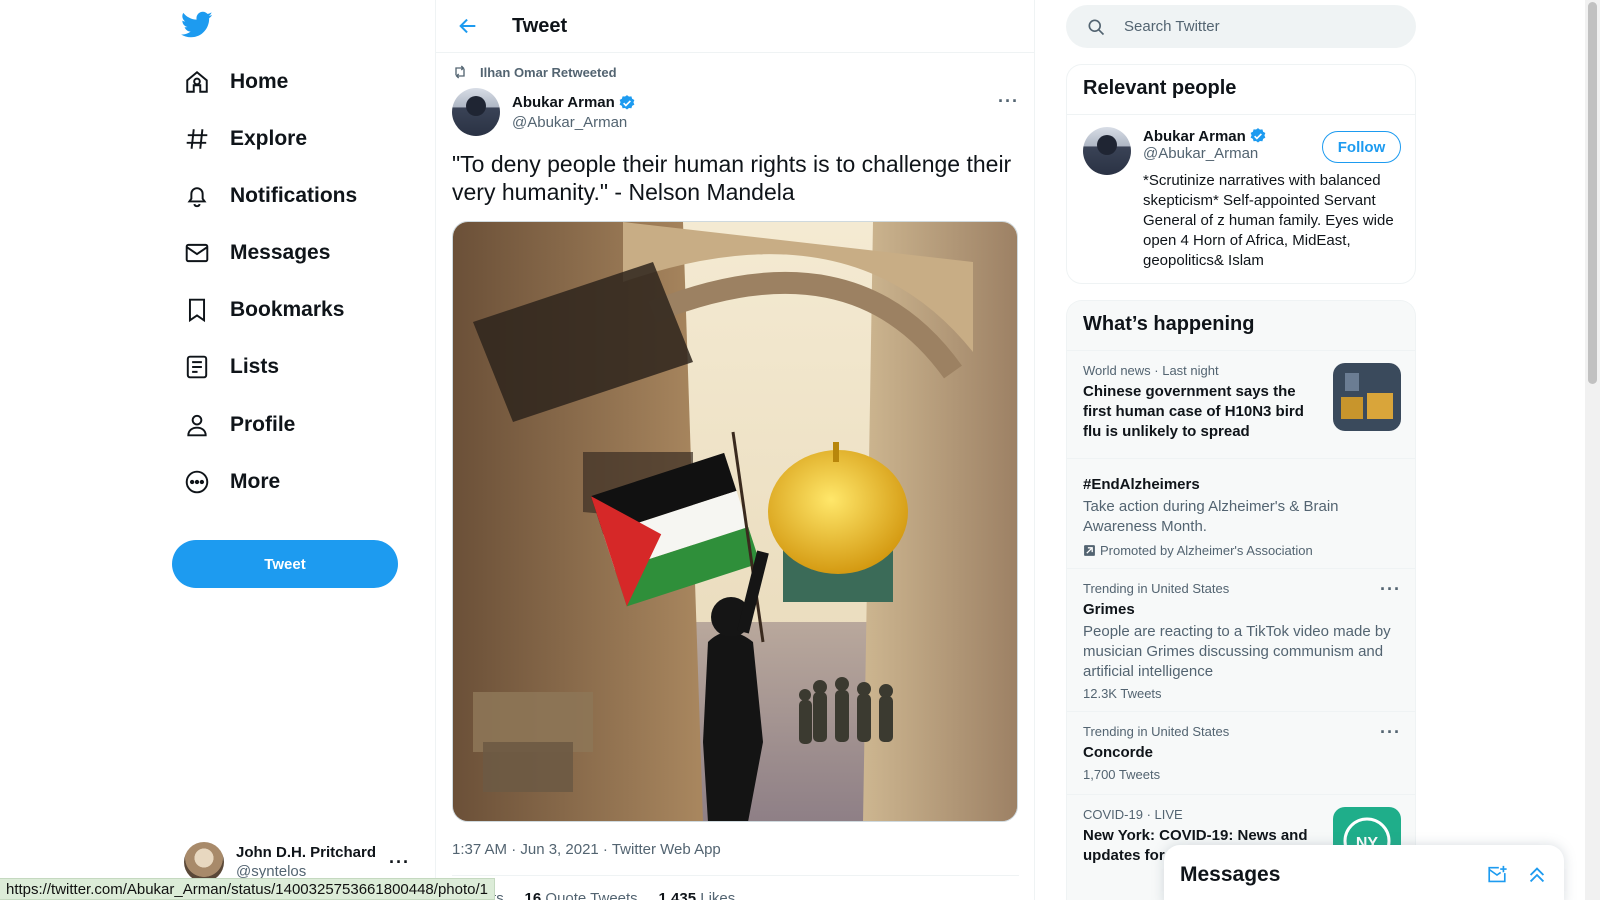 The height and width of the screenshot is (900, 1600). What do you see at coordinates (533, 895) in the screenshot?
I see `quote-count: 16` at bounding box center [533, 895].